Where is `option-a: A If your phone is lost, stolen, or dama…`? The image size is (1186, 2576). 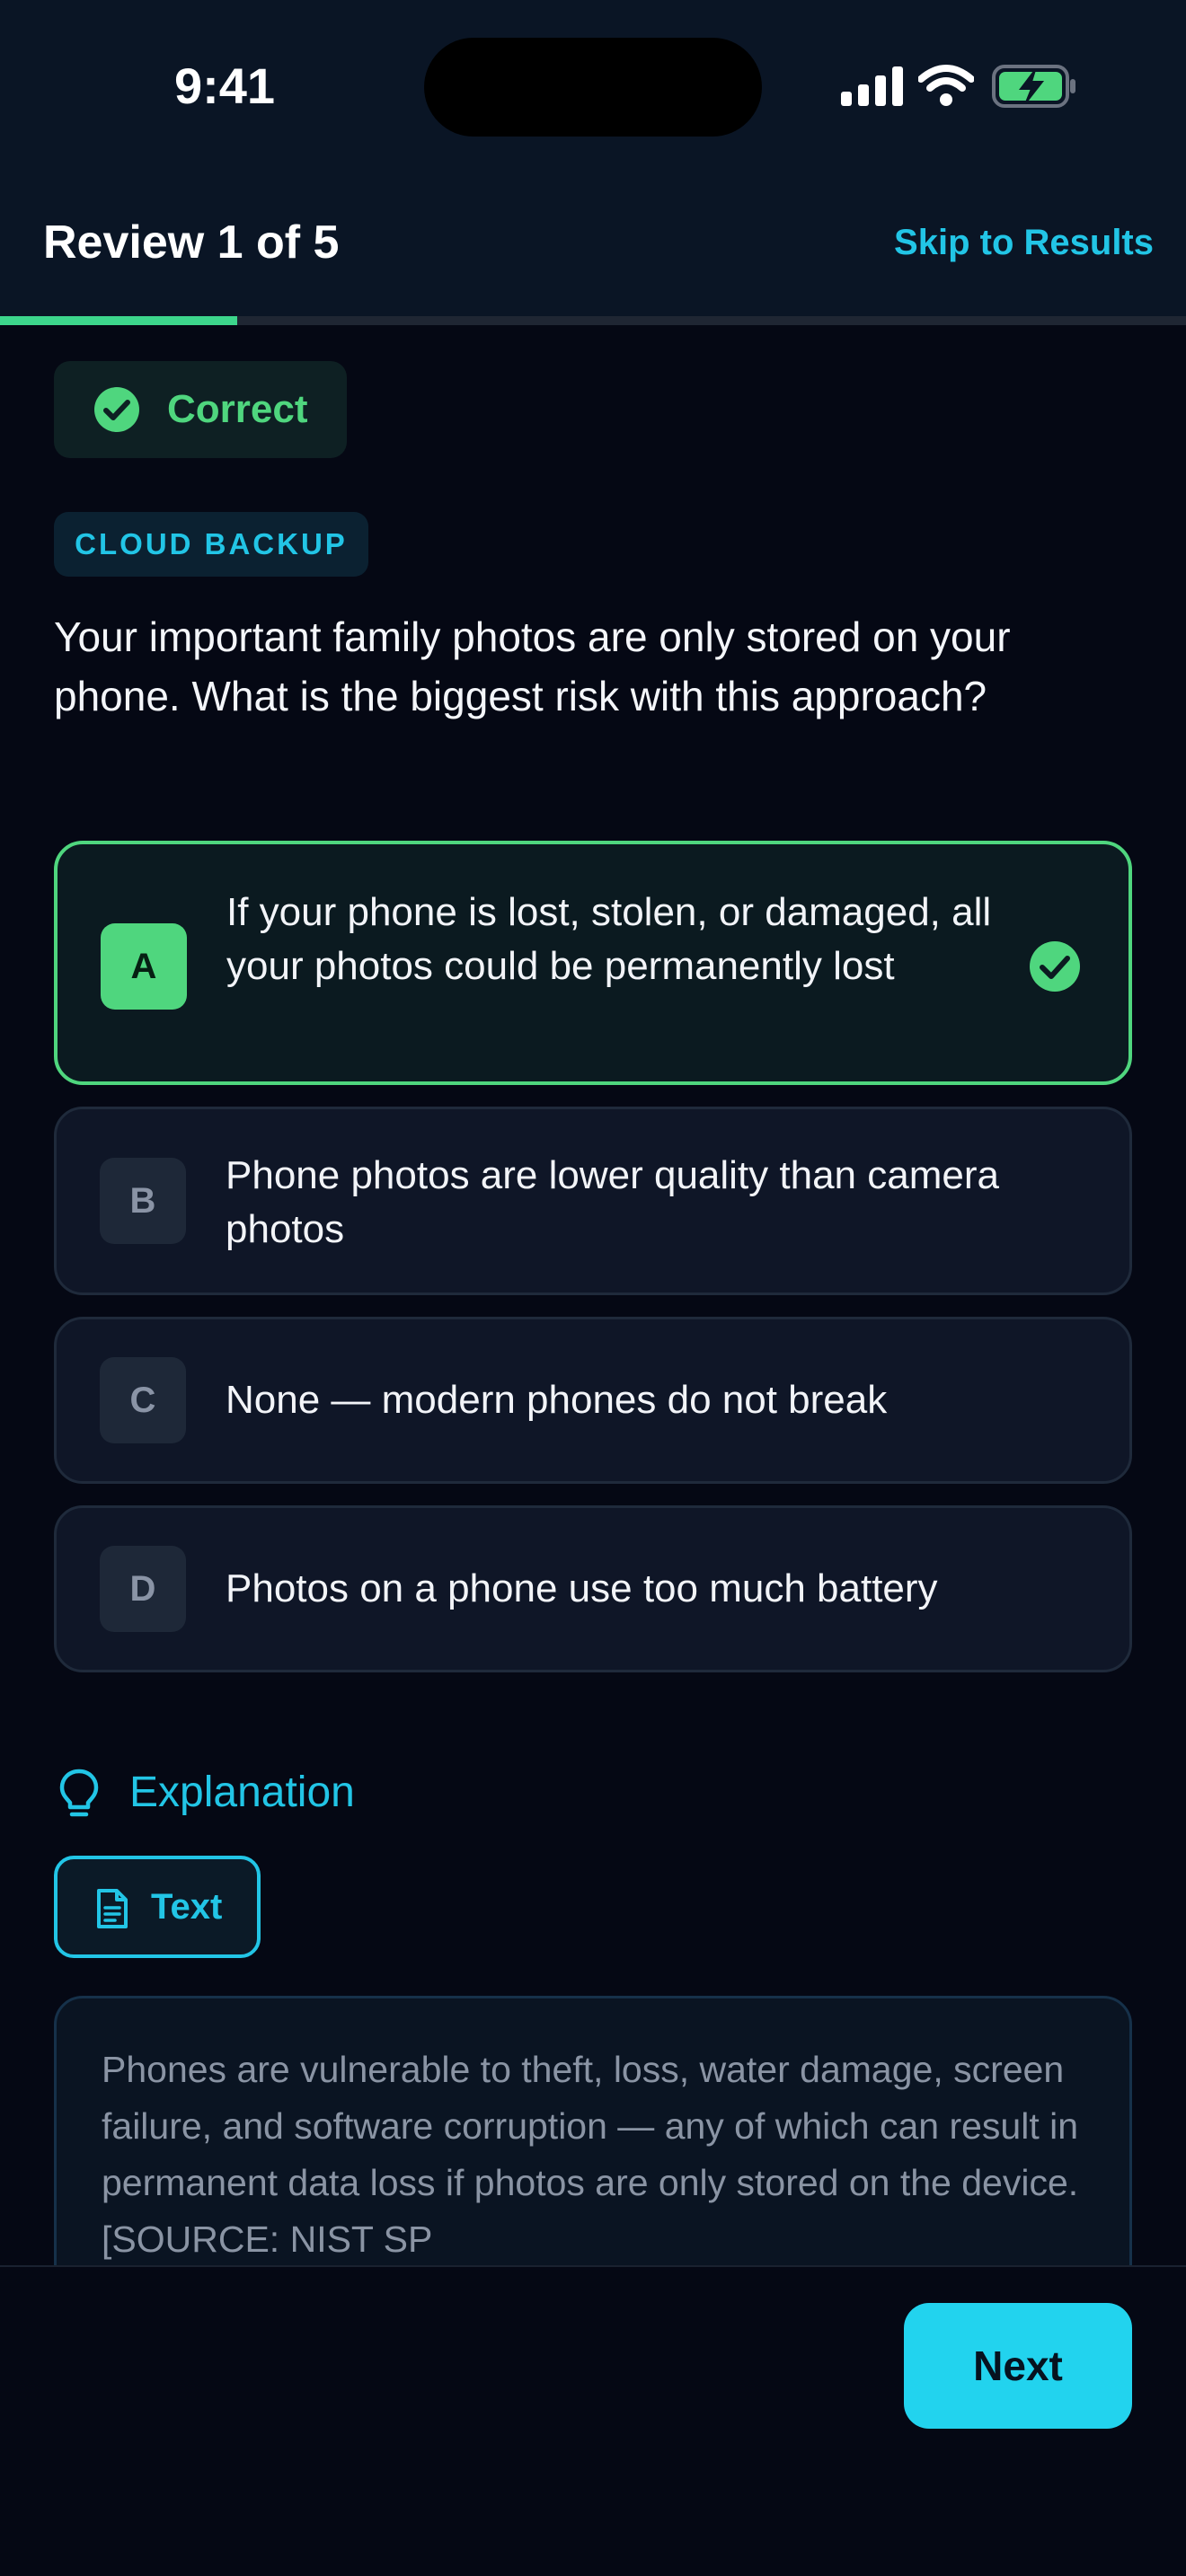 option-a: A If your phone is lost, stolen, or dama… is located at coordinates (593, 963).